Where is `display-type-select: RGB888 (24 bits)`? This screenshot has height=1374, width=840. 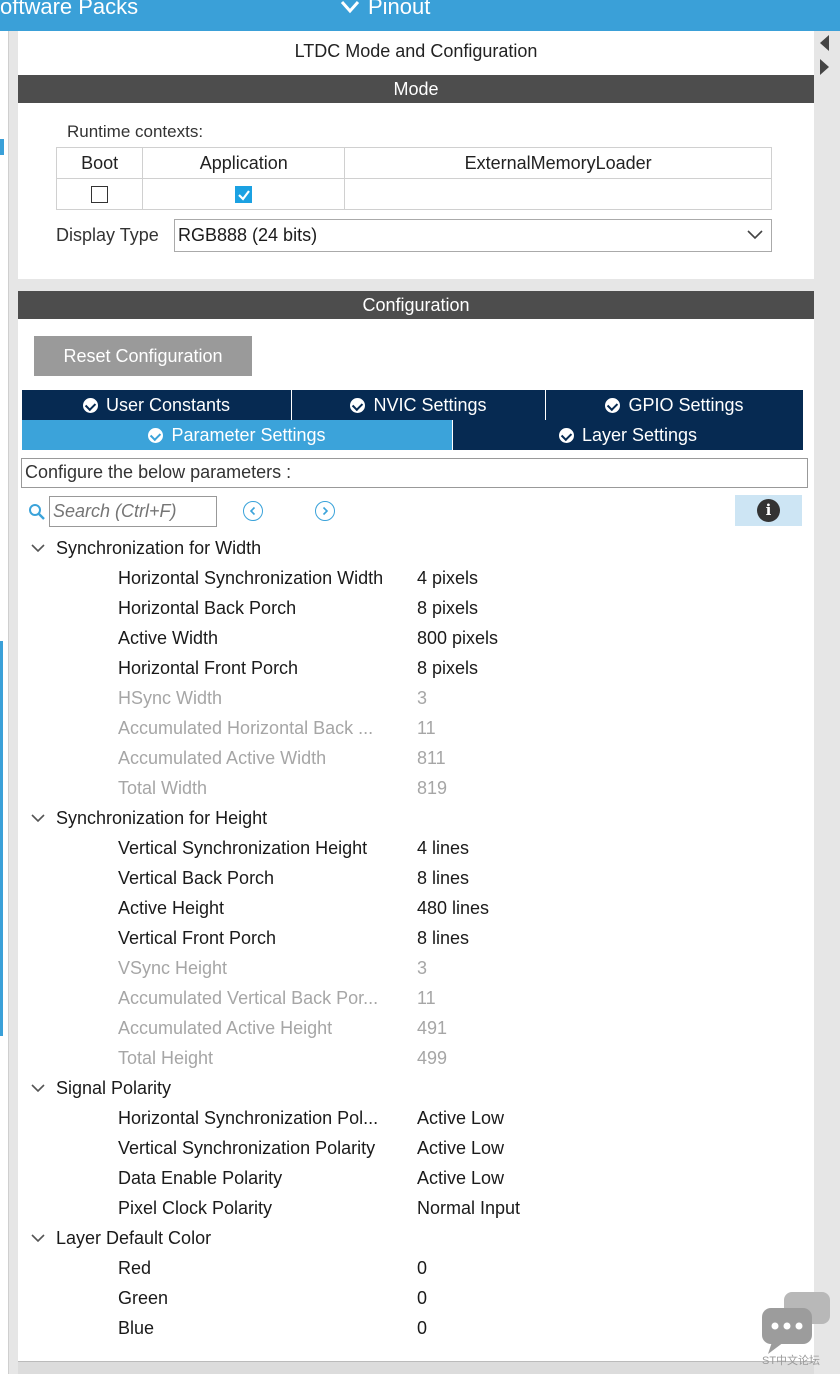 display-type-select: RGB888 (24 bits) is located at coordinates (473, 235).